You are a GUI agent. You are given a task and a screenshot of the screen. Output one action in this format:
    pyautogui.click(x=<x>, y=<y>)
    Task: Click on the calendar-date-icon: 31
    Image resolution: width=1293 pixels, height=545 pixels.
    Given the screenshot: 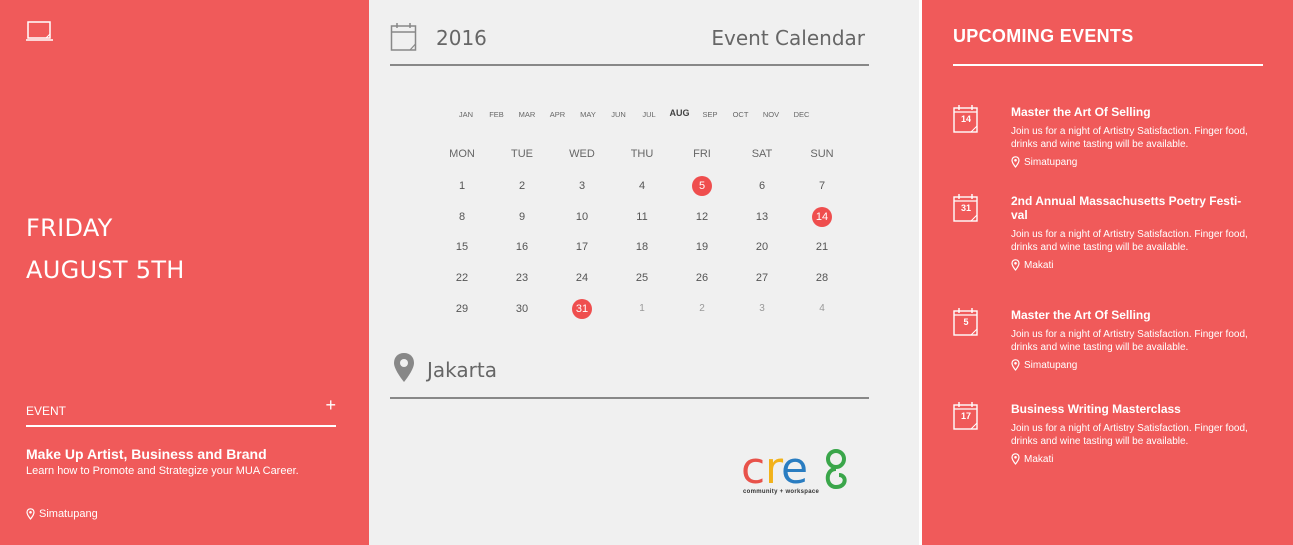 What is the action you would take?
    pyautogui.click(x=966, y=208)
    